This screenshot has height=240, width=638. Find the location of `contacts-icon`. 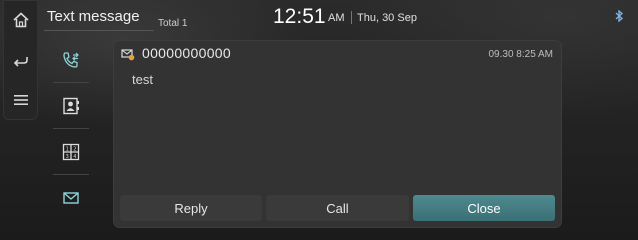

contacts-icon is located at coordinates (71, 106).